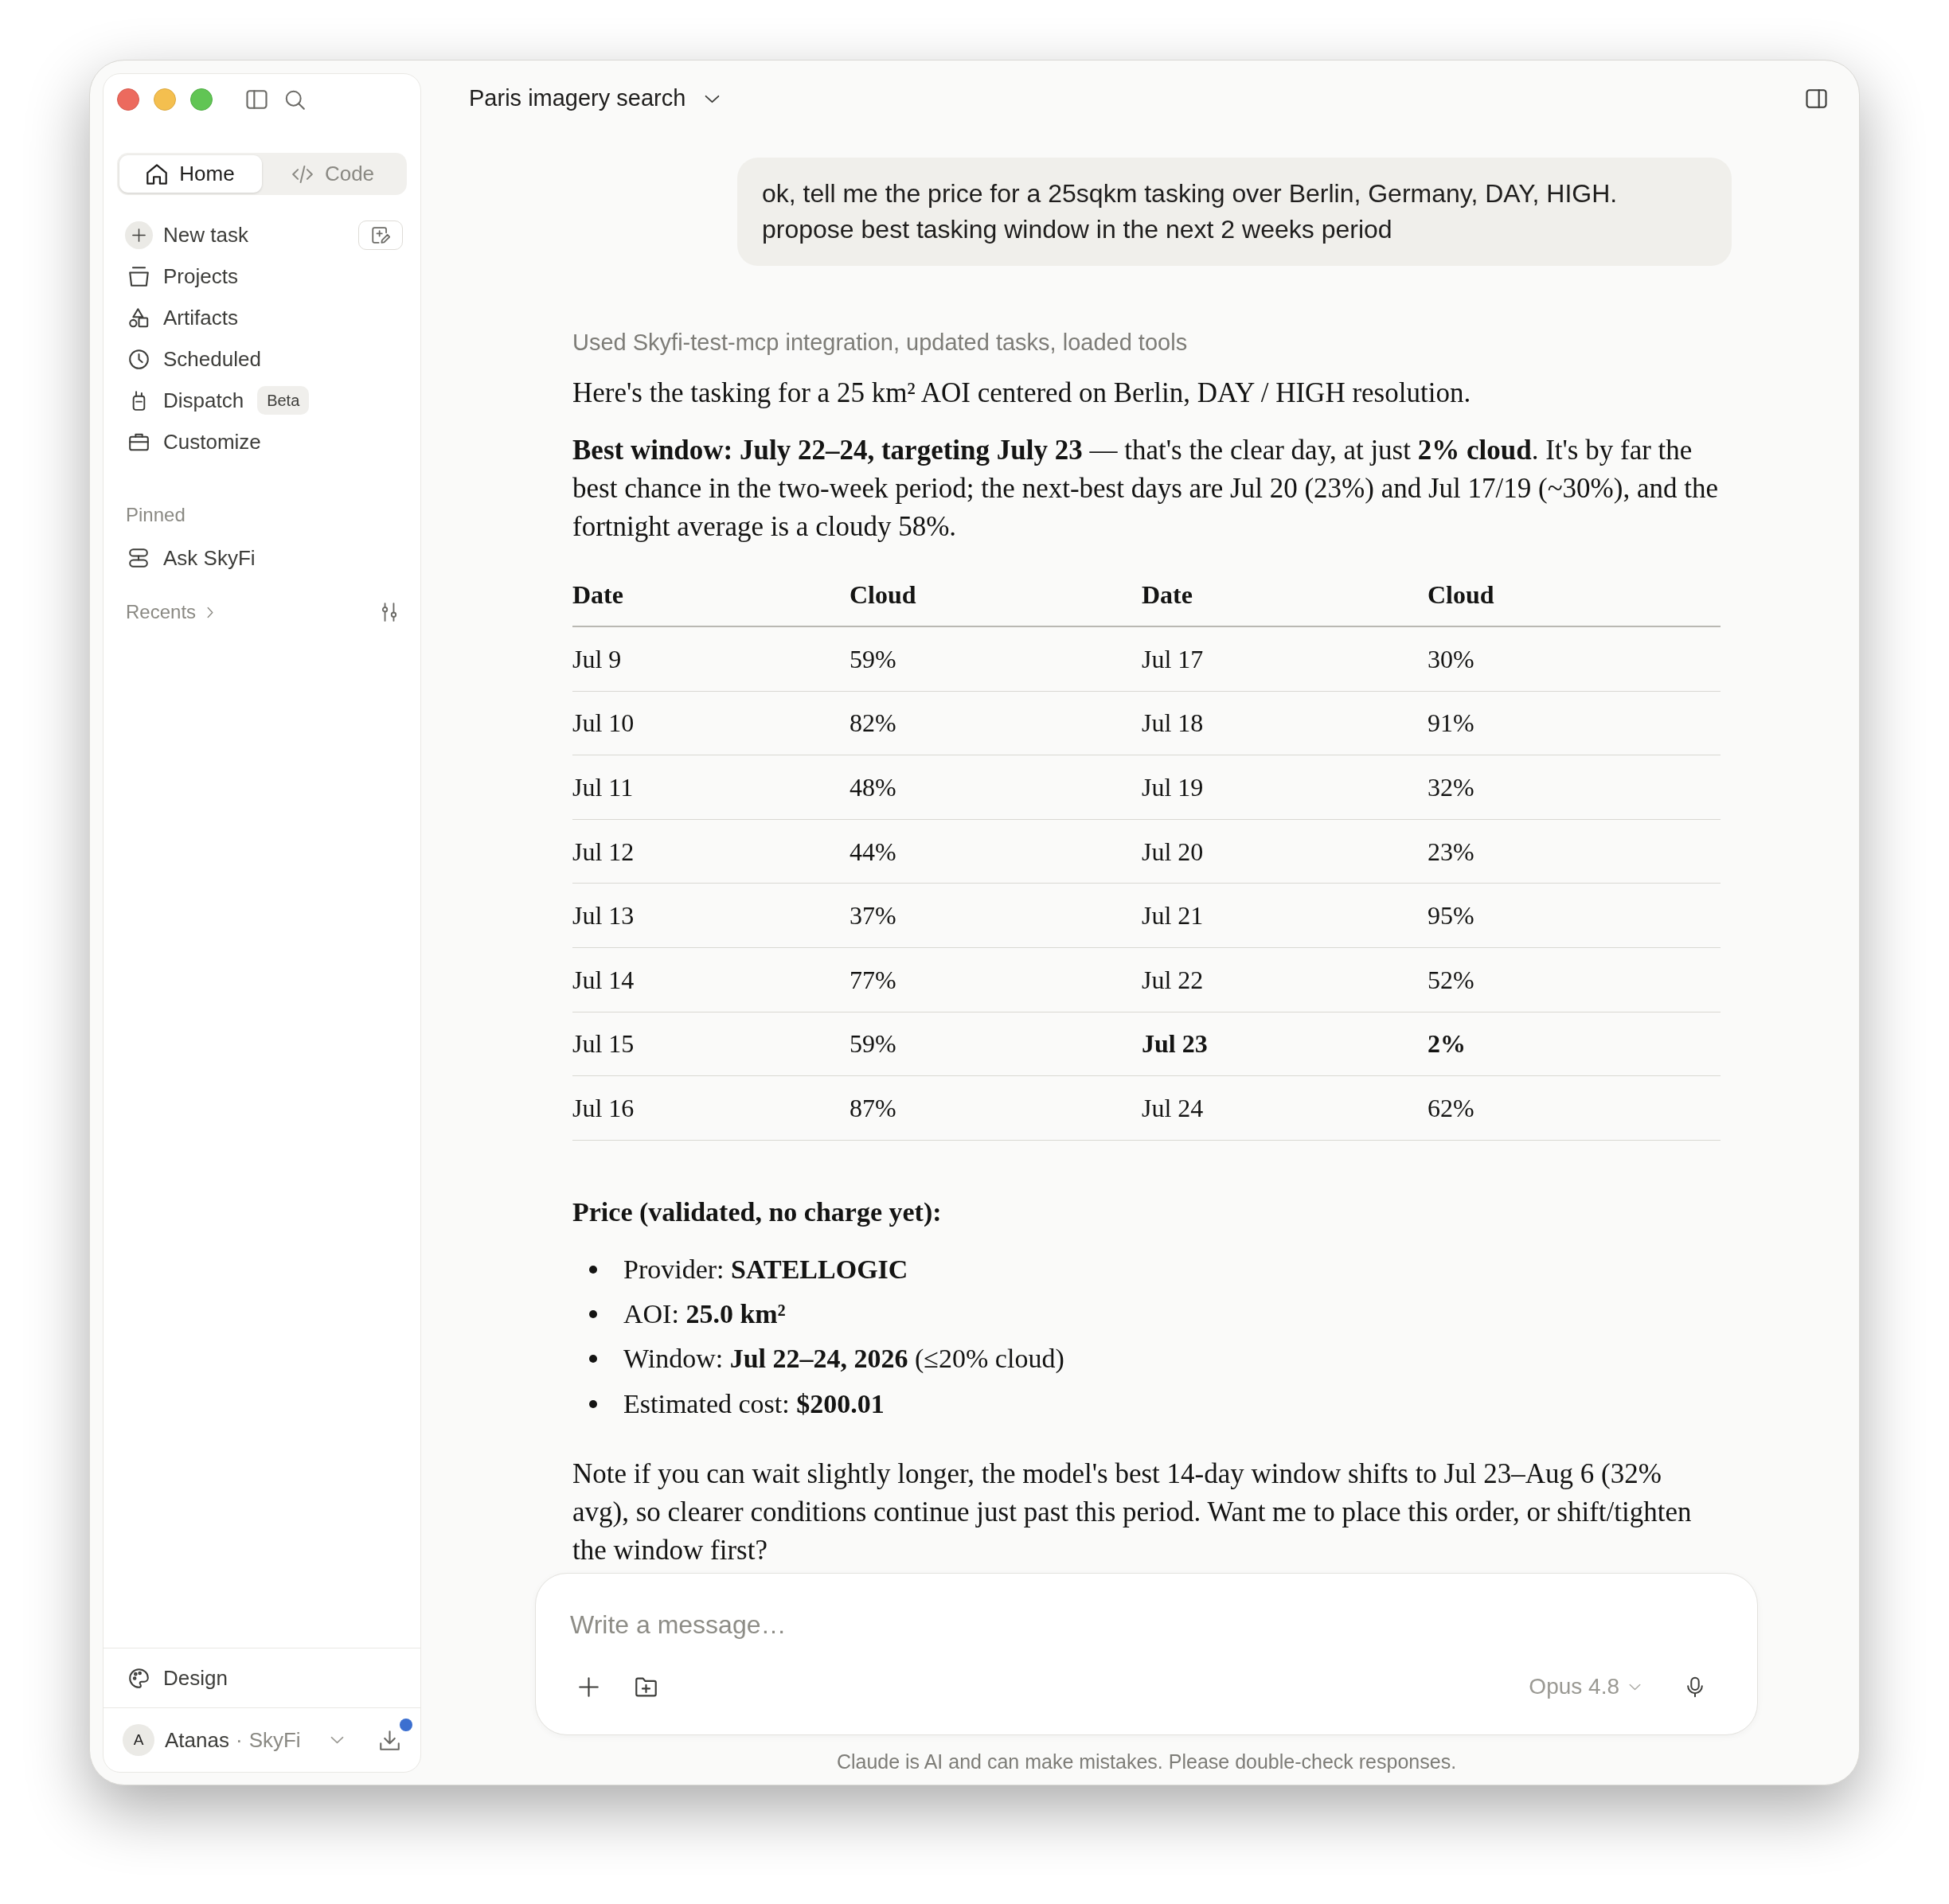 This screenshot has width=1949, height=1904. I want to click on table-cell-text: Jul 23, so click(1175, 1044).